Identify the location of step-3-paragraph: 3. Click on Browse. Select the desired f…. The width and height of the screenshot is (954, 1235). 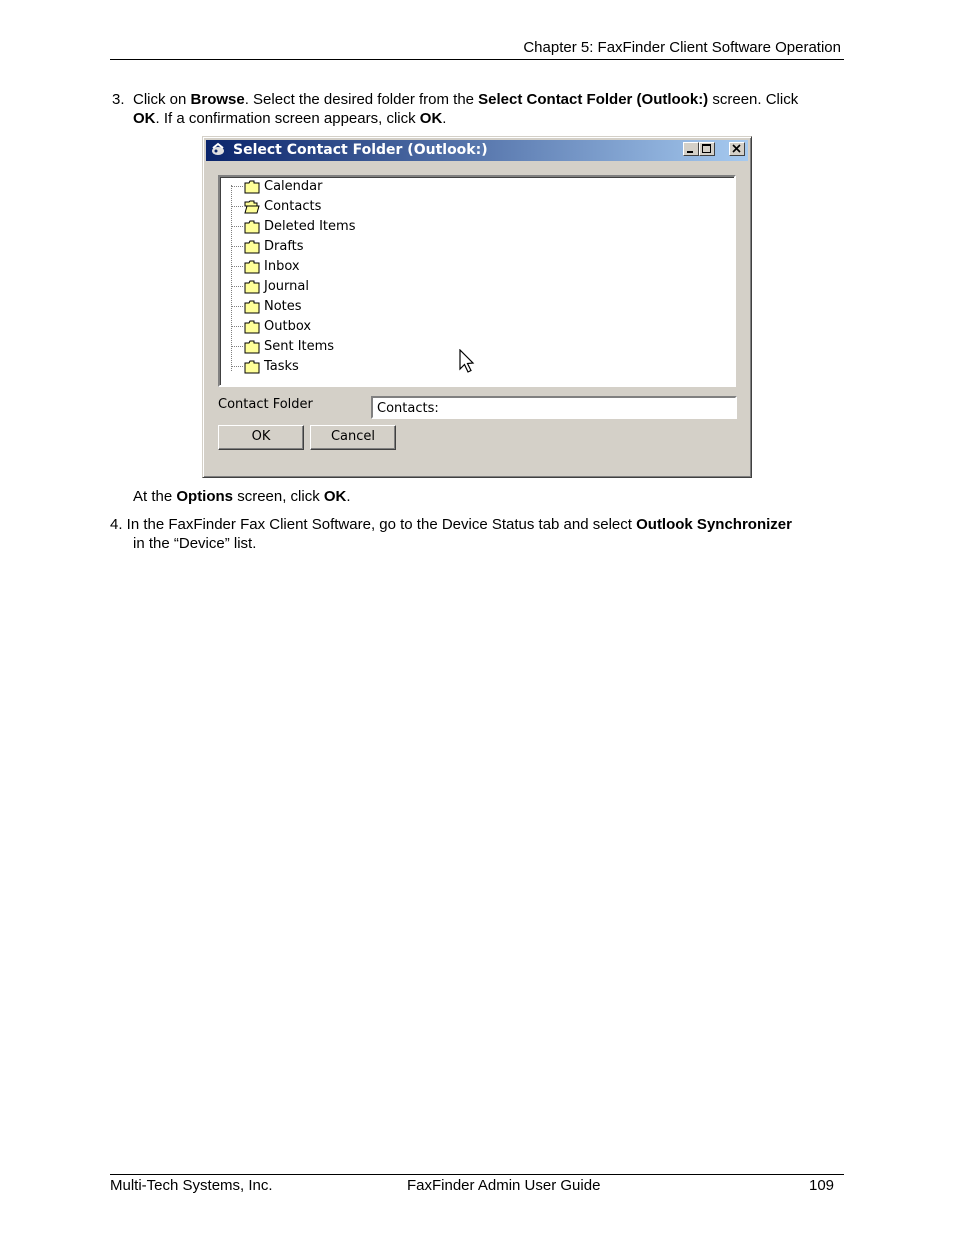
(455, 109).